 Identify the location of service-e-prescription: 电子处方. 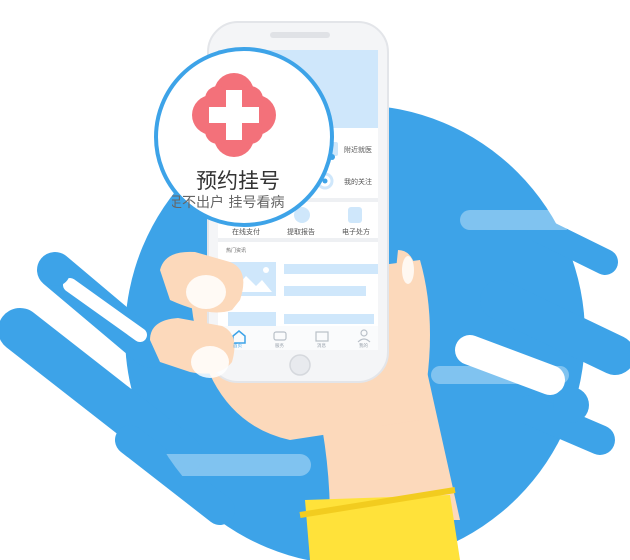
(356, 232).